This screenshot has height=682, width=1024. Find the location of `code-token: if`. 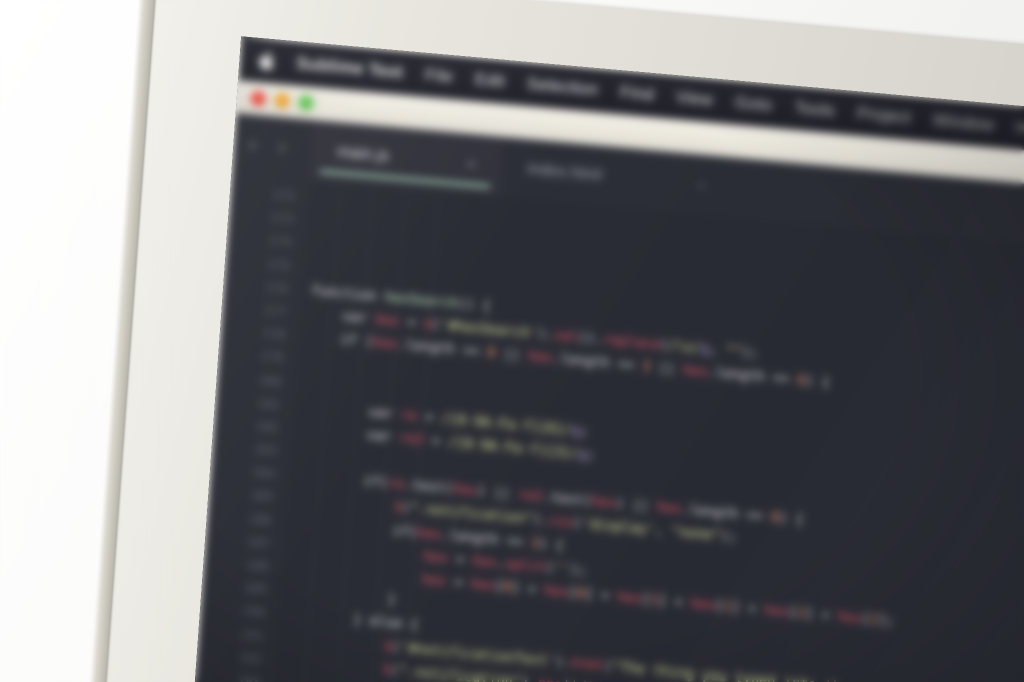

code-token: if is located at coordinates (336, 339).